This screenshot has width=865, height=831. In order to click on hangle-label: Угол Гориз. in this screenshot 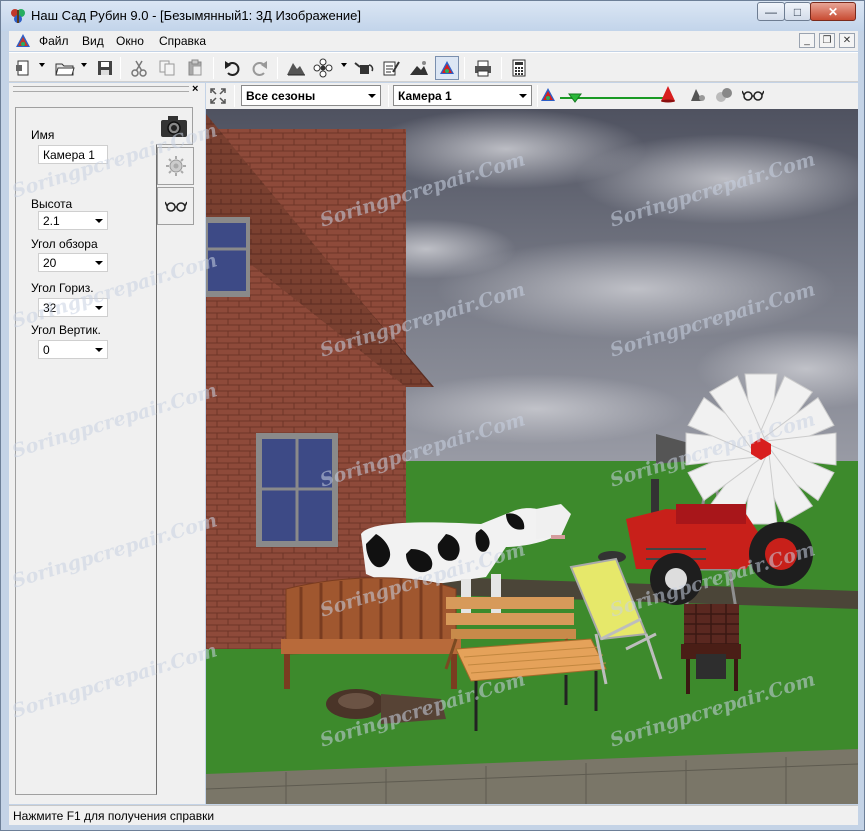, I will do `click(62, 288)`.